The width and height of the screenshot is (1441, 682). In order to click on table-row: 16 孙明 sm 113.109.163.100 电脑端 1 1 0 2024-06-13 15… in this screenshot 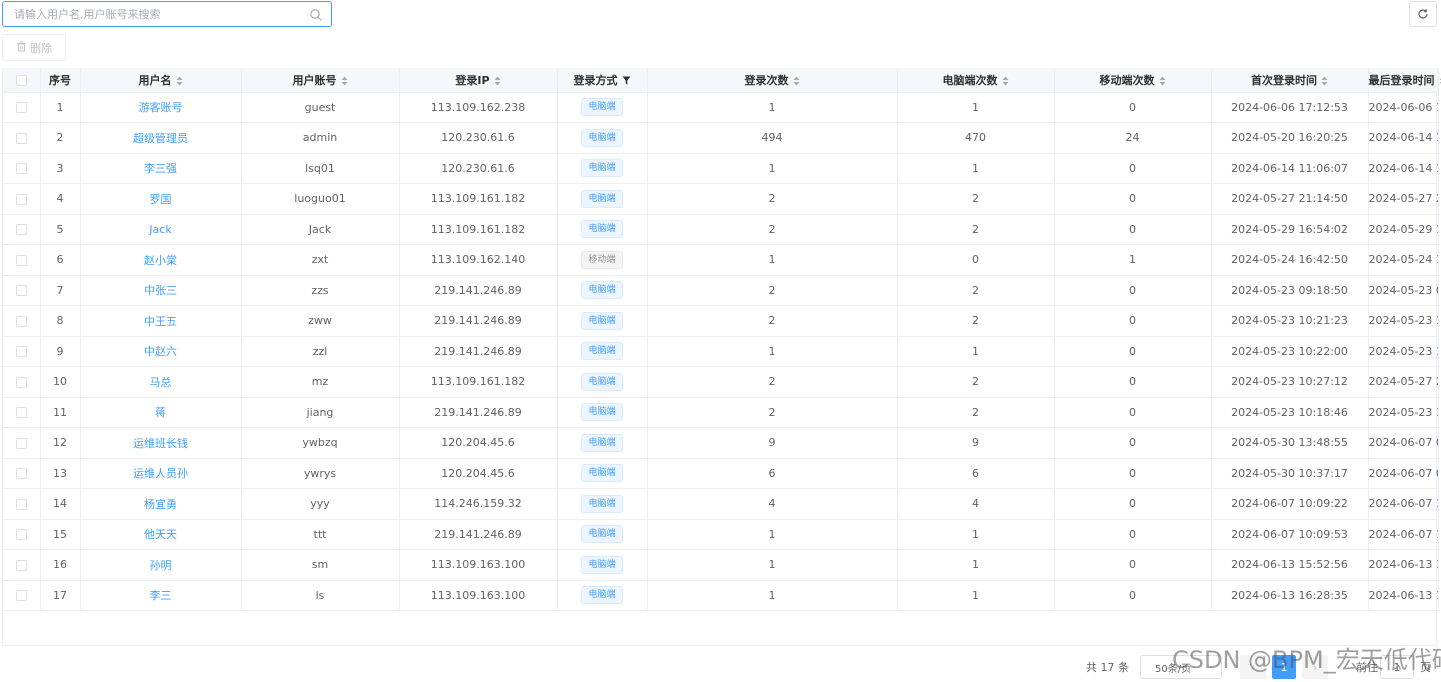, I will do `click(721, 565)`.